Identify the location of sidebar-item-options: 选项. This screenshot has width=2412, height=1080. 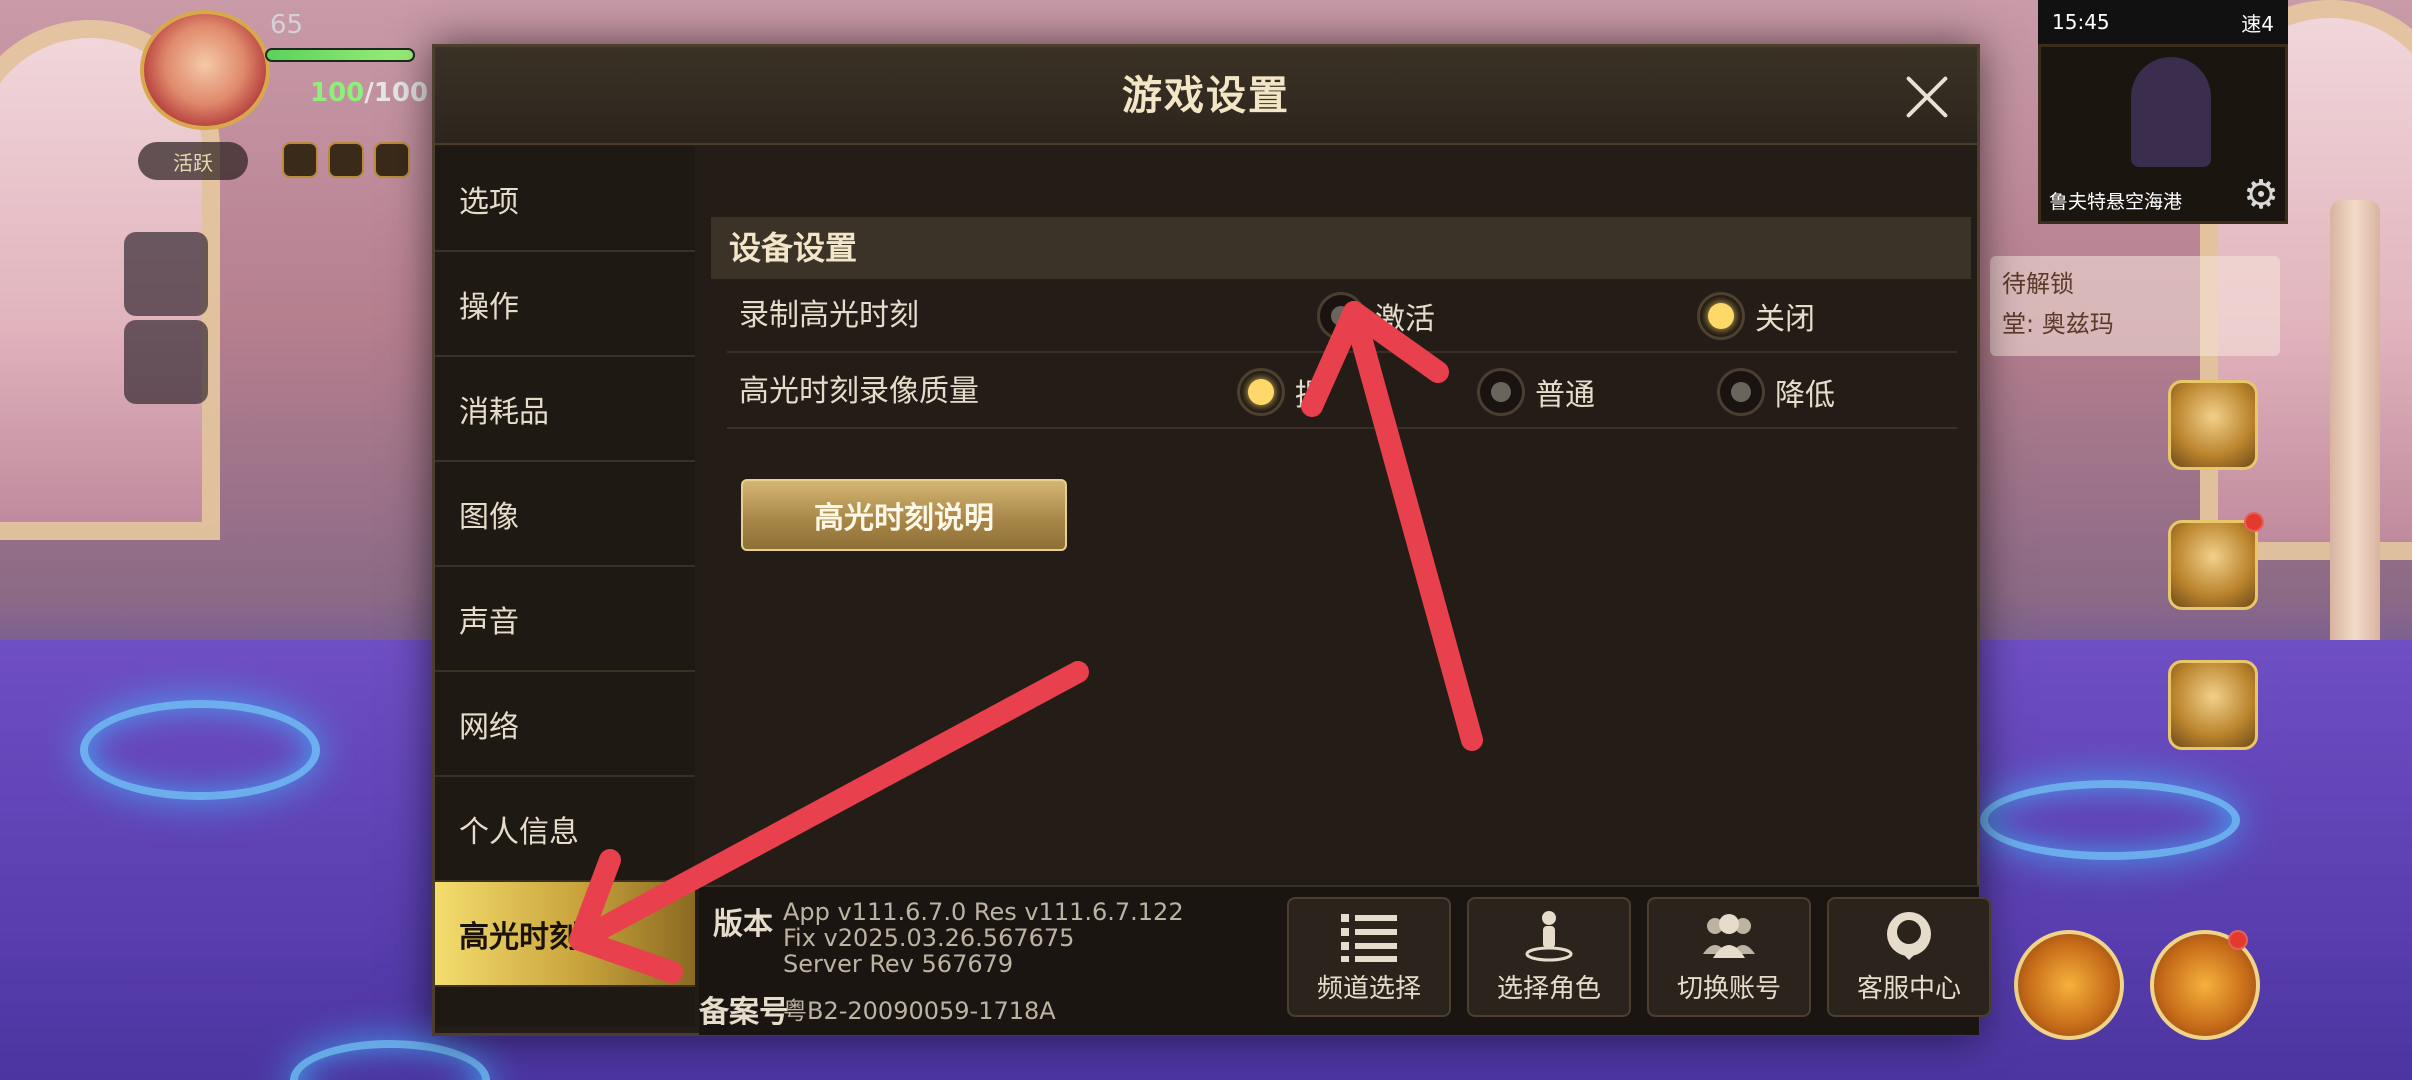
(565, 199).